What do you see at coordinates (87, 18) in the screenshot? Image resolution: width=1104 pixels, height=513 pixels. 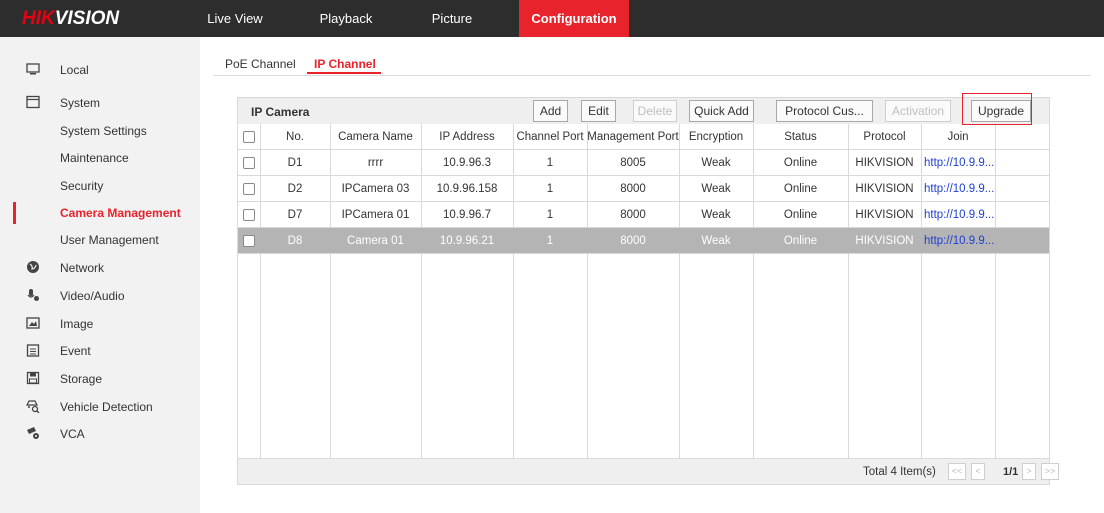 I see `logo-vision-text: VISION` at bounding box center [87, 18].